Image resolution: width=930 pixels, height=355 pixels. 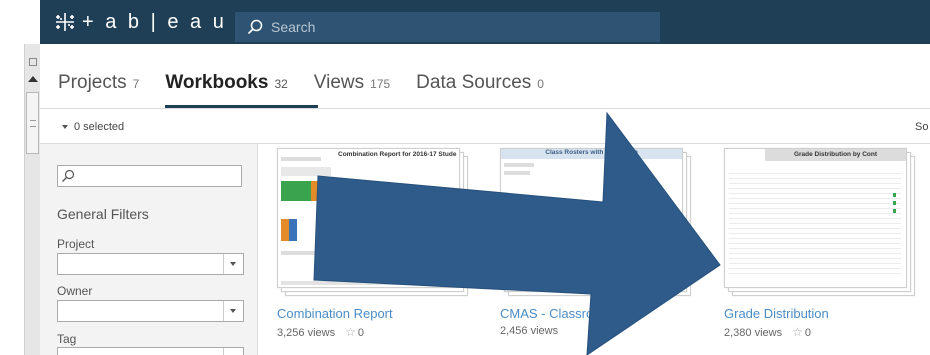 What do you see at coordinates (329, 191) in the screenshot?
I see `thumb-blue-block` at bounding box center [329, 191].